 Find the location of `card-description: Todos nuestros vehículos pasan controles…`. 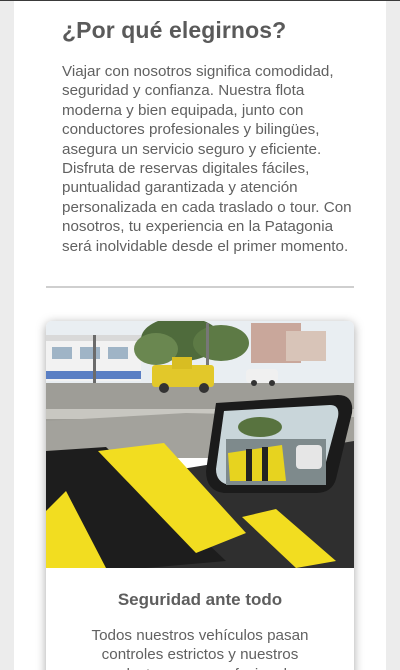

card-description: Todos nuestros vehículos pasan controles… is located at coordinates (200, 648).